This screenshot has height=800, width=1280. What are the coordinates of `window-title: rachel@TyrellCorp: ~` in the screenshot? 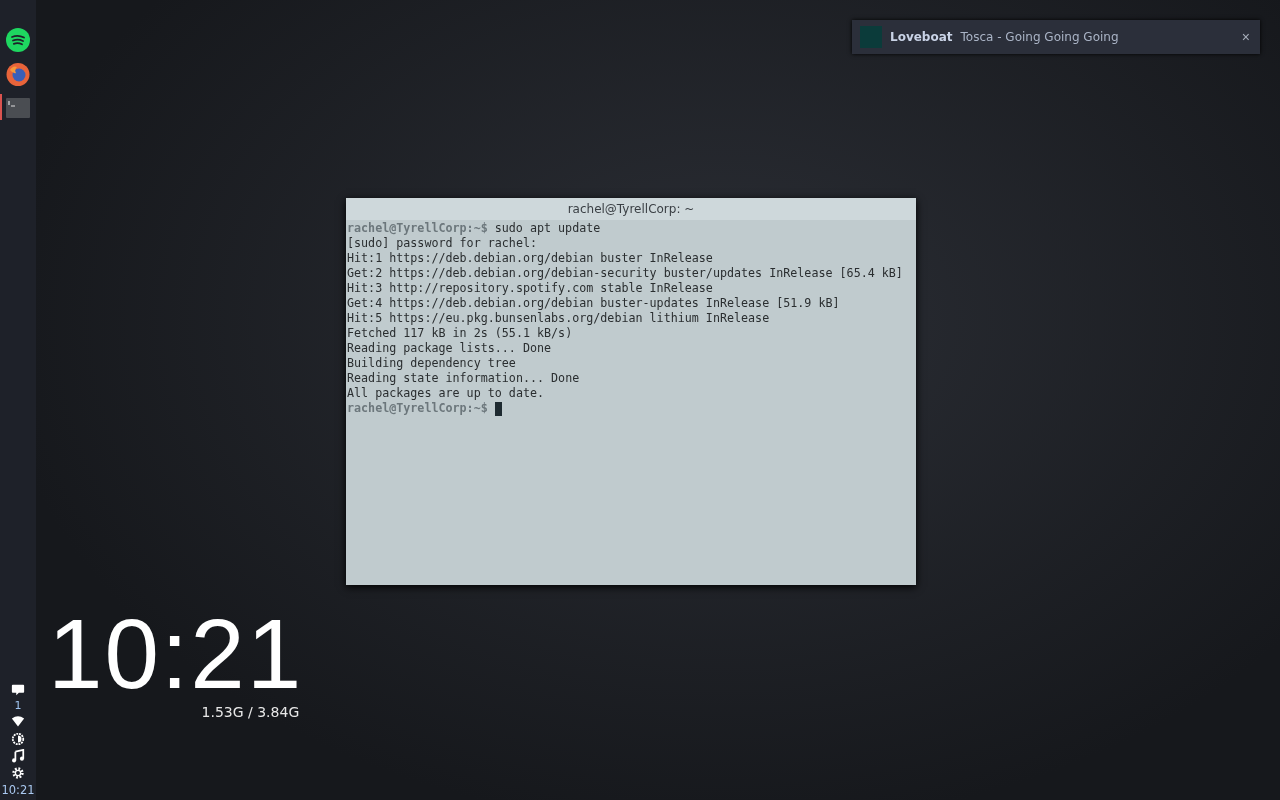 It's located at (631, 209).